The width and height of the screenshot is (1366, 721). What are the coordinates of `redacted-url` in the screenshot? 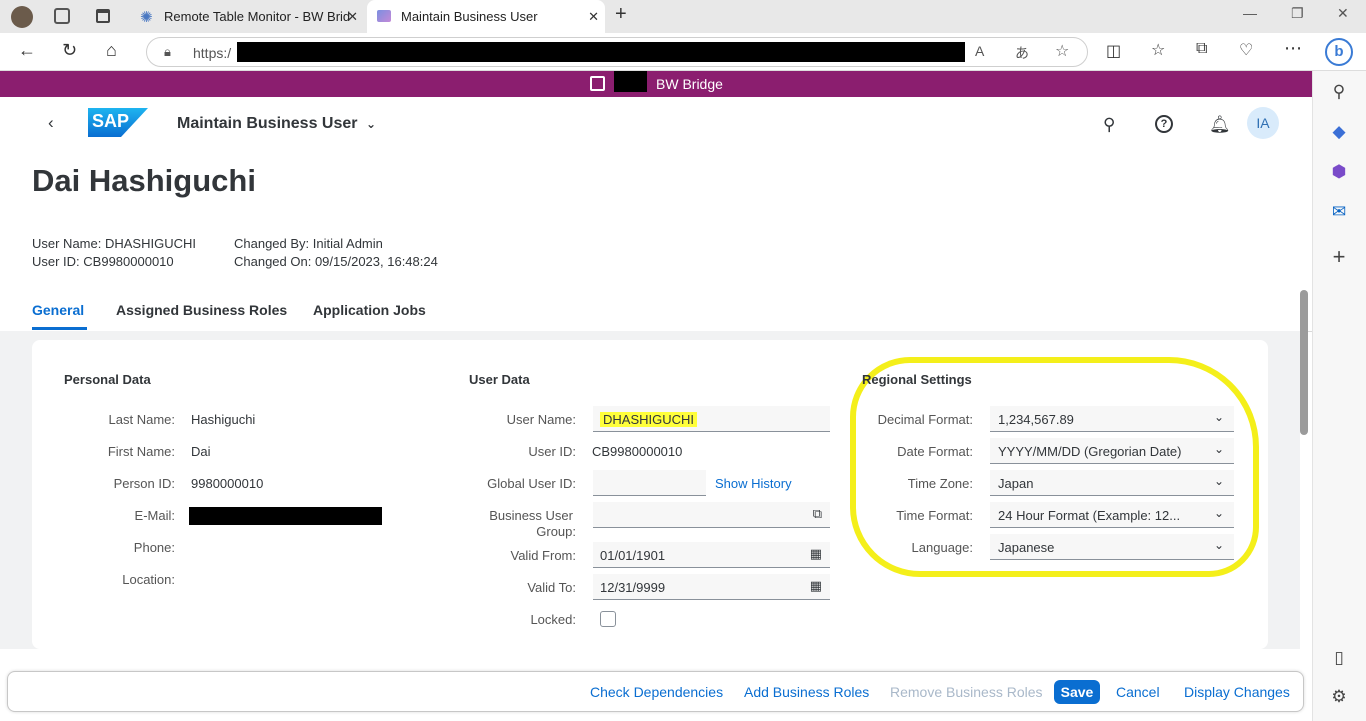 It's located at (601, 52).